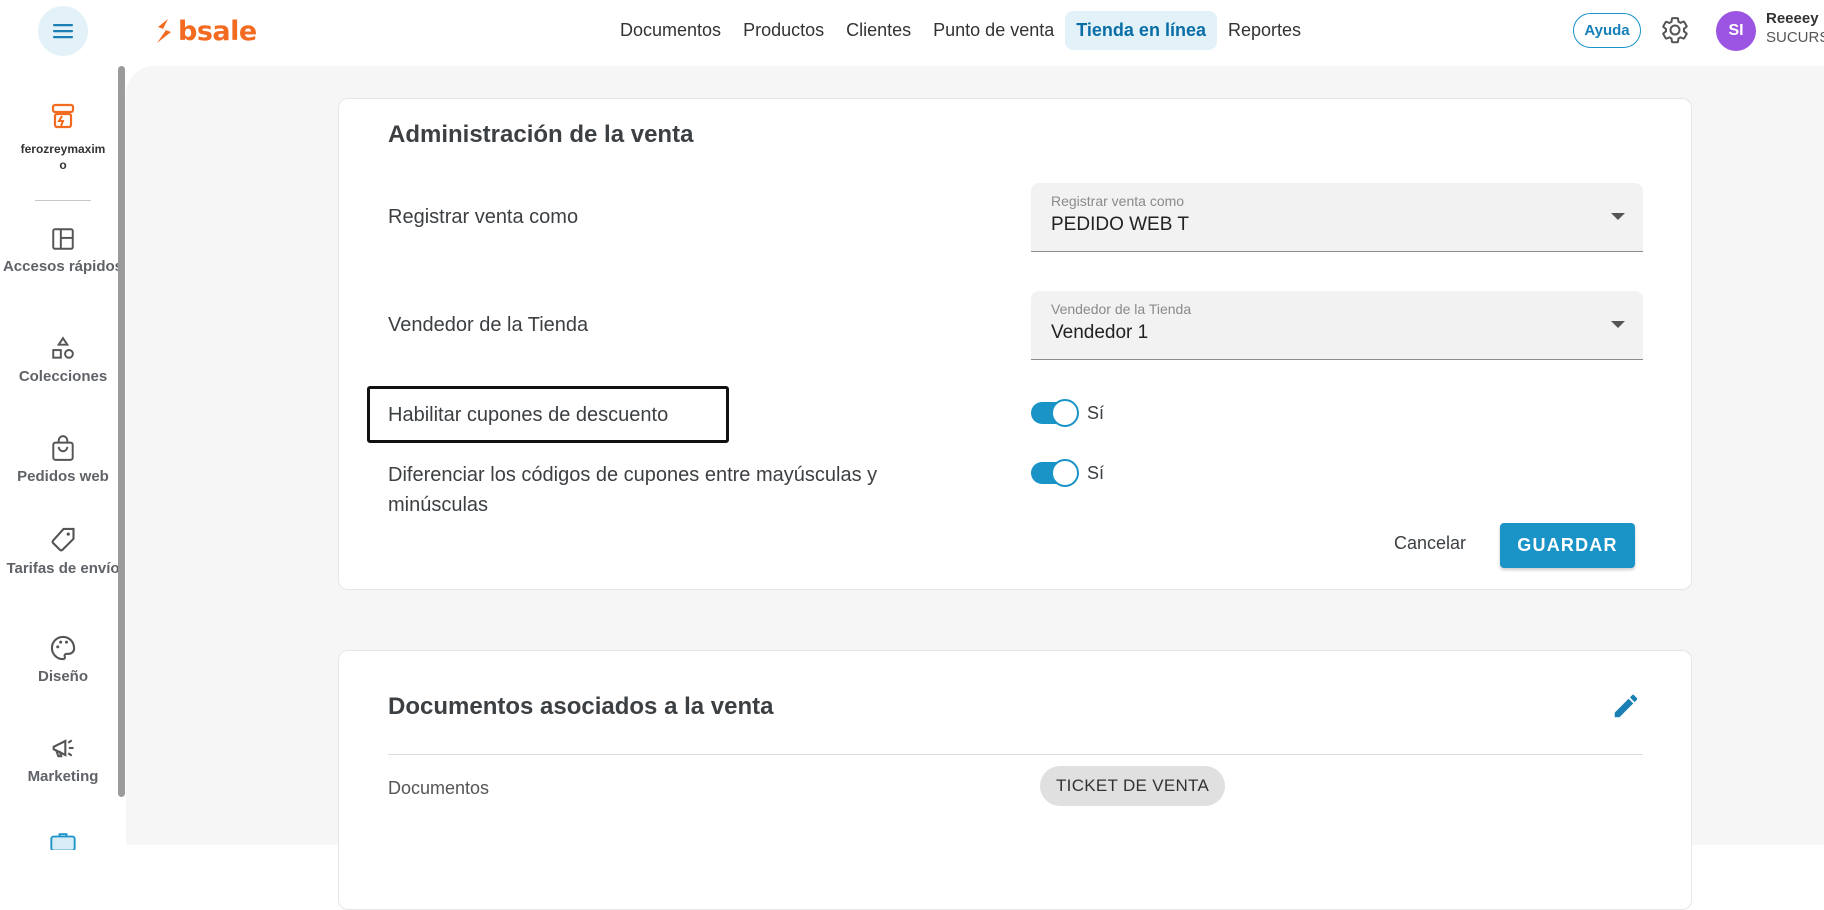  I want to click on nav-punto-de-venta: Punto de venta, so click(993, 30).